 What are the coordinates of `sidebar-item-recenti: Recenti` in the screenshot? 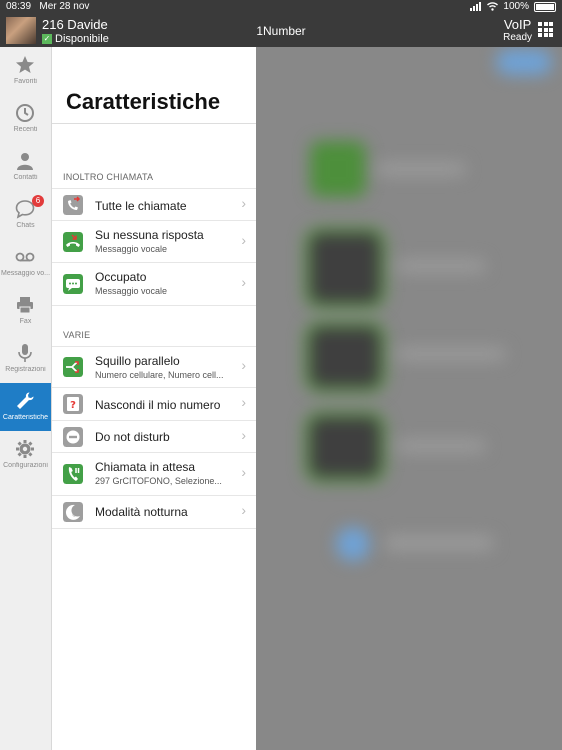 It's located at (25, 119).